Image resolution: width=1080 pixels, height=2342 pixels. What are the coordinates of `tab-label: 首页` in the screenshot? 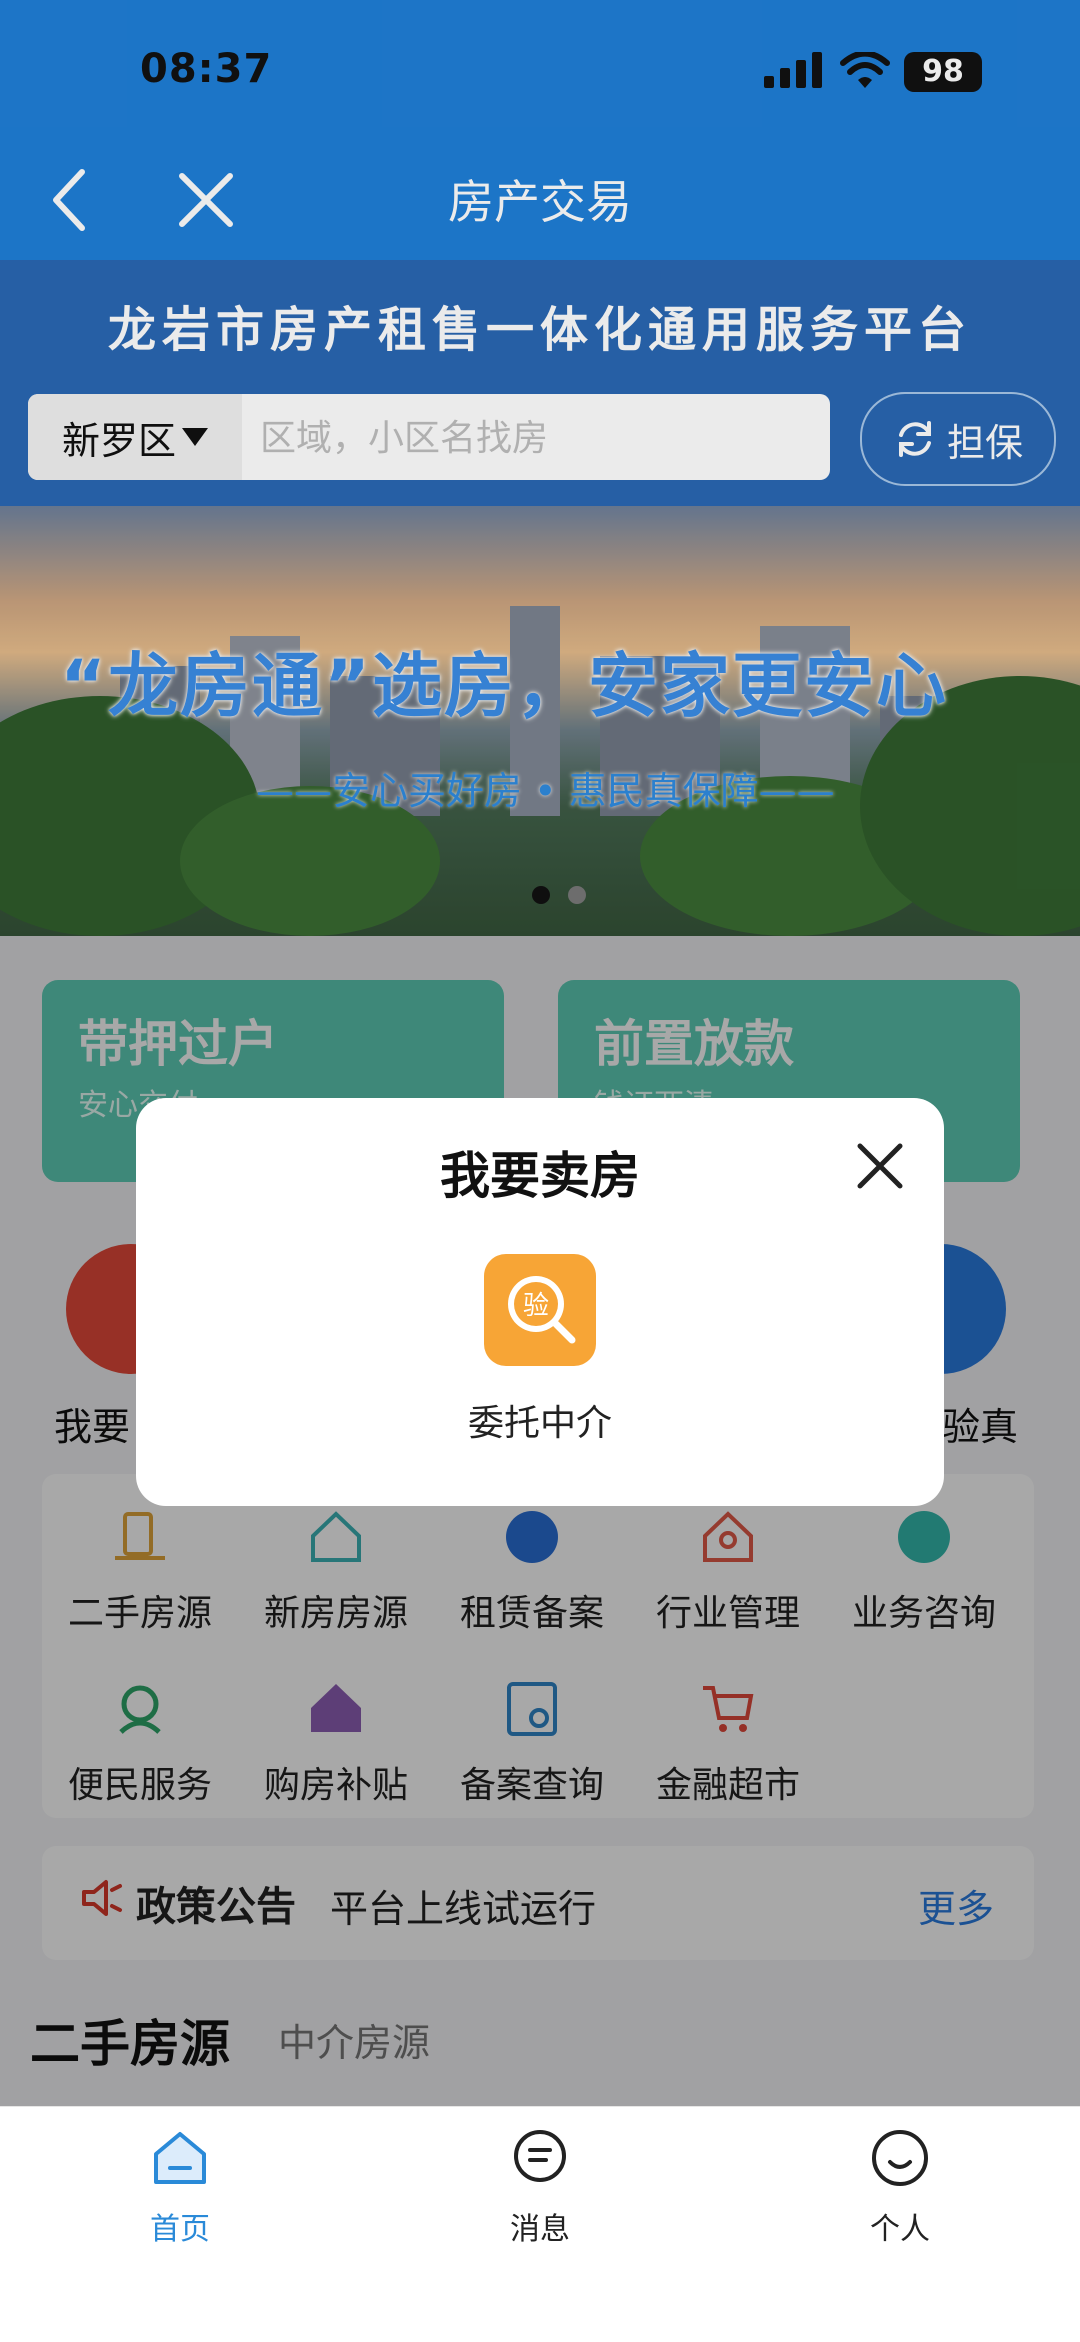 It's located at (180, 2229).